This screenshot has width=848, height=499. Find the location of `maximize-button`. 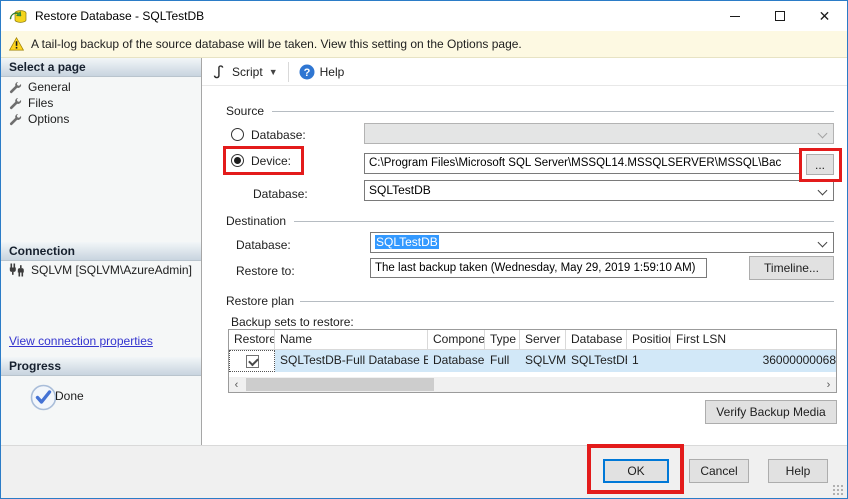

maximize-button is located at coordinates (779, 16).